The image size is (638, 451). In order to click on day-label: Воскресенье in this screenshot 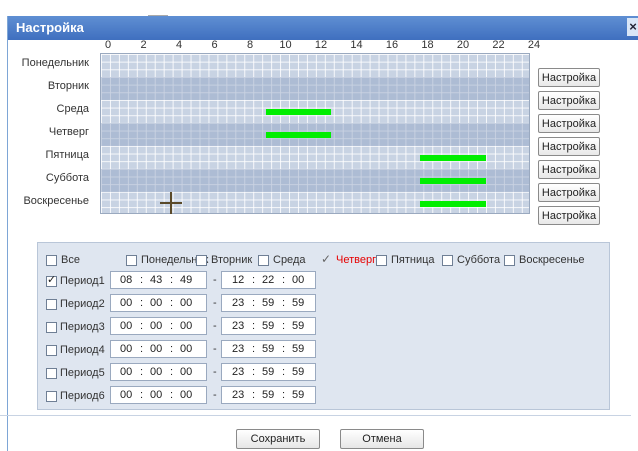, I will do `click(56, 201)`.